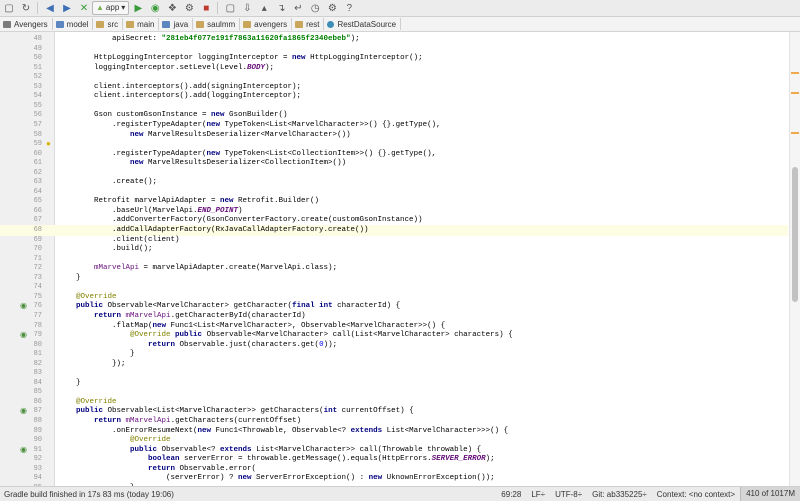 The image size is (800, 501). Describe the element at coordinates (9, 8) in the screenshot. I see `save-icon: ▢` at that location.